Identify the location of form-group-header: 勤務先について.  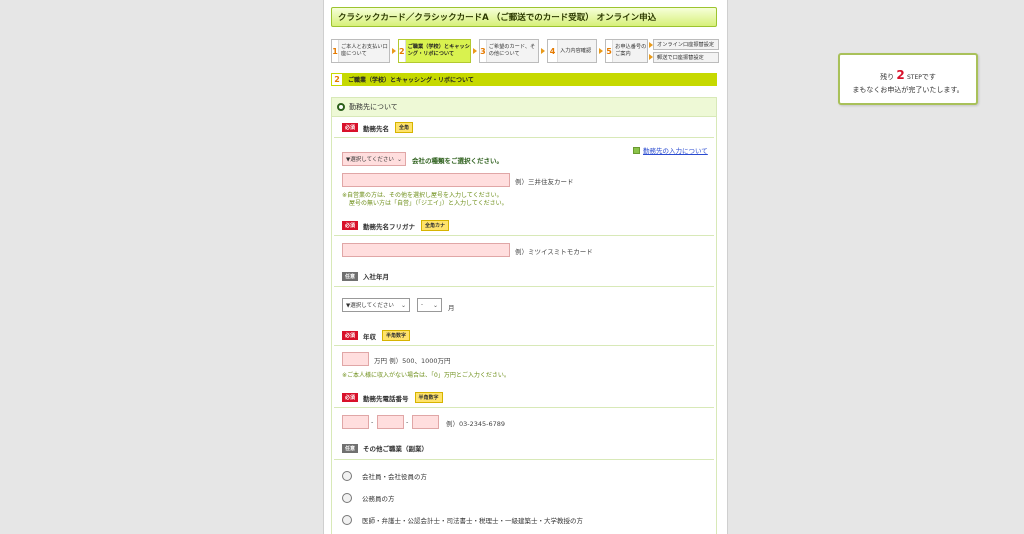
(524, 107).